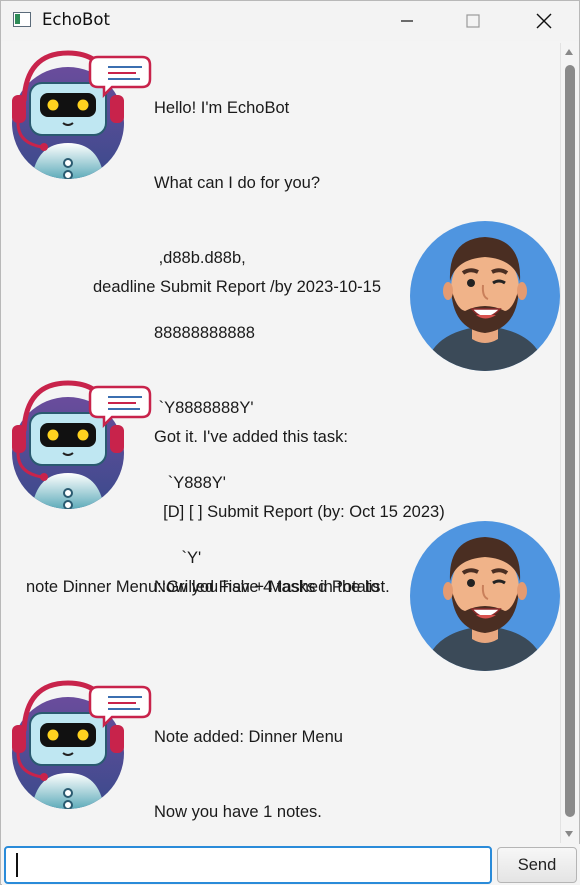 The height and width of the screenshot is (885, 580). What do you see at coordinates (569, 52) in the screenshot?
I see `scroll-up-icon` at bounding box center [569, 52].